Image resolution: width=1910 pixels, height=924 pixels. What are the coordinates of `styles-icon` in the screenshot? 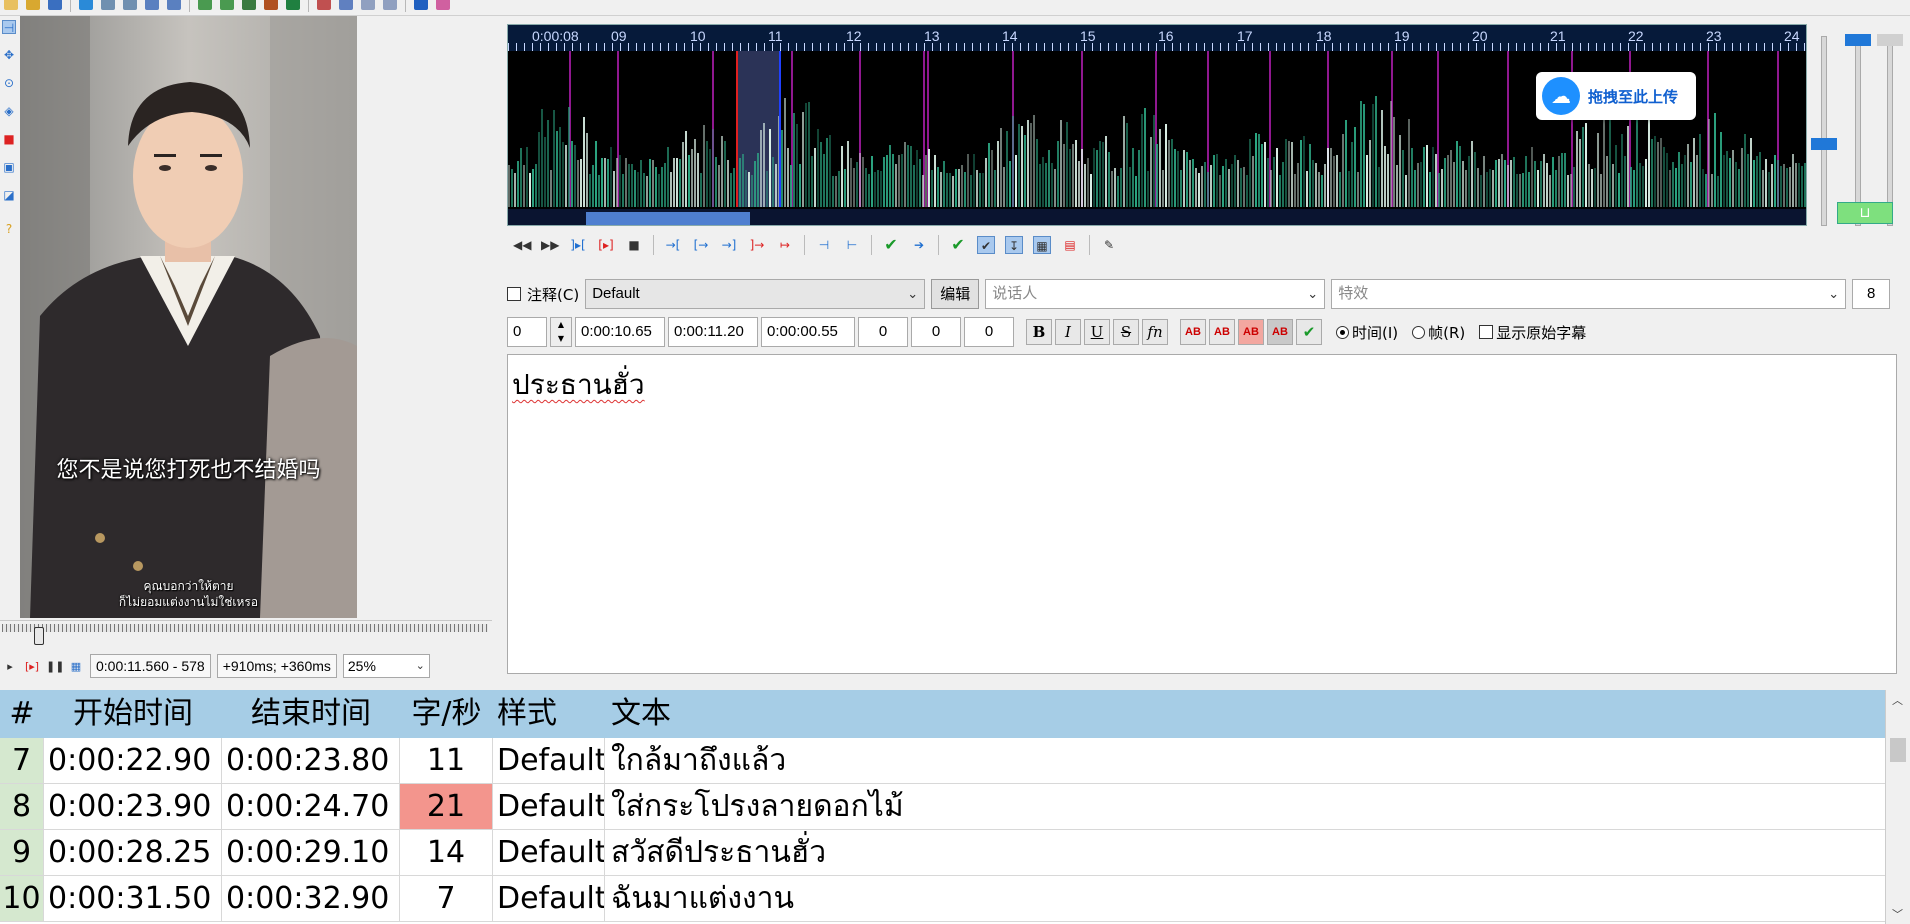 It's located at (205, 5).